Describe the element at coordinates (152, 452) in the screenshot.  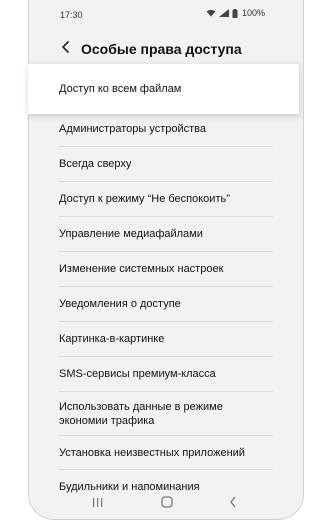
I see `list-item-label: Установка неизвестных приложений` at that location.